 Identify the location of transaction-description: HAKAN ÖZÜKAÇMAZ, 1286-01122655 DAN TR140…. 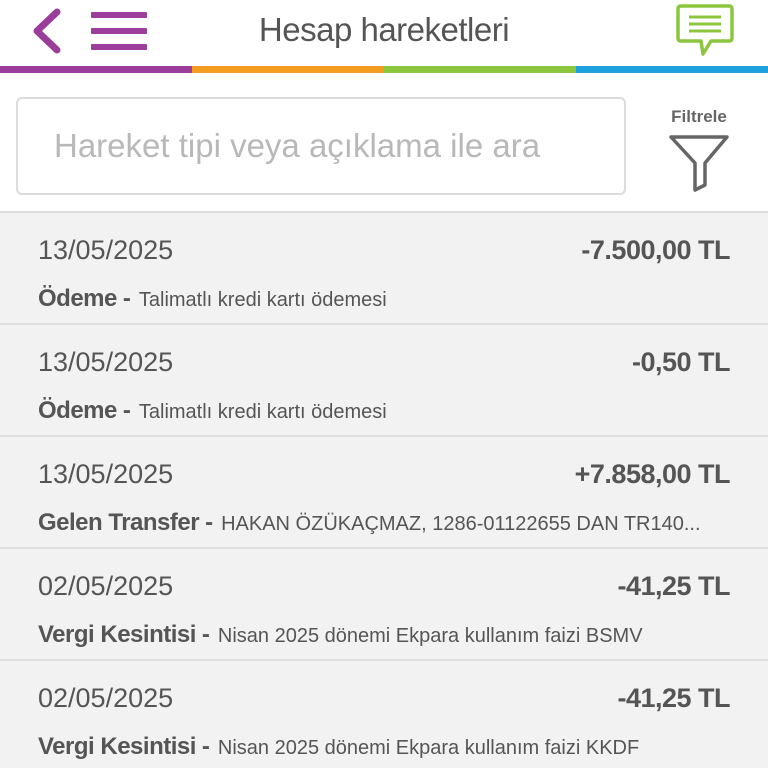
(461, 524).